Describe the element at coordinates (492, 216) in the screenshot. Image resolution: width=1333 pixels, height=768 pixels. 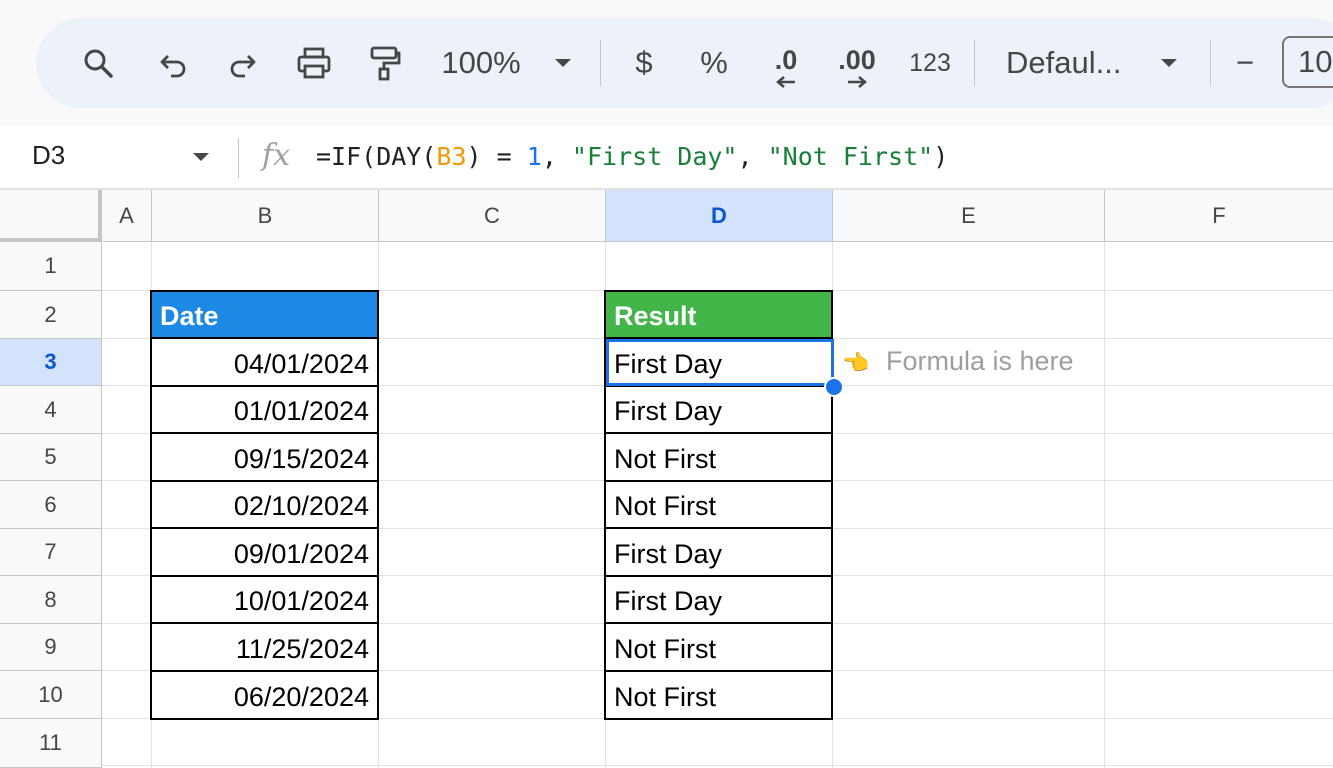
I see `column-header-c: C` at that location.